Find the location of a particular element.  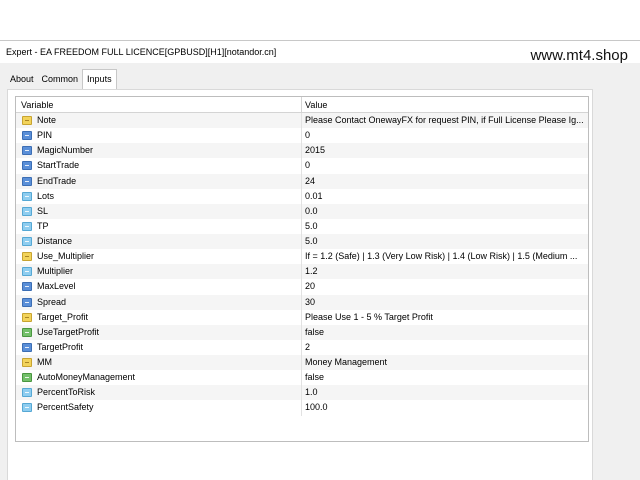

variable-name: Target_Profit is located at coordinates (63, 316).